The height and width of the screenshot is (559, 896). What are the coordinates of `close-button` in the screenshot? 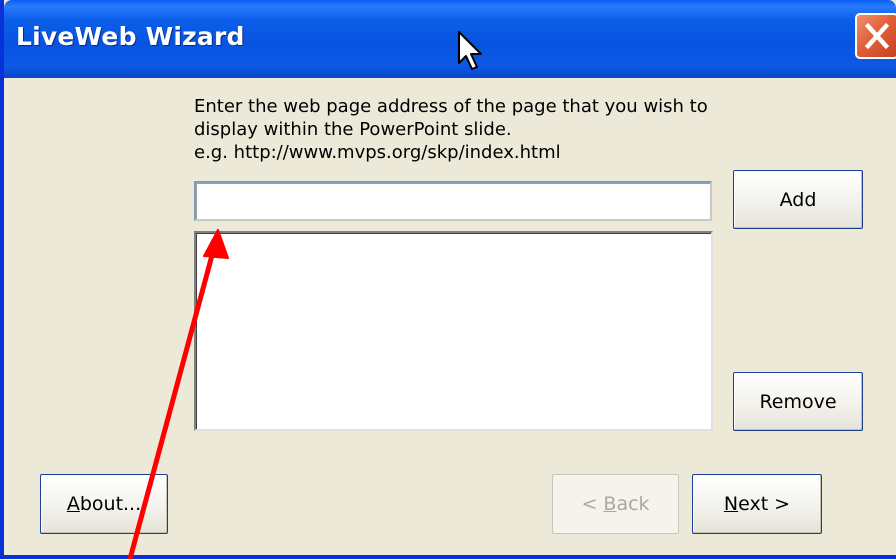 It's located at (875, 36).